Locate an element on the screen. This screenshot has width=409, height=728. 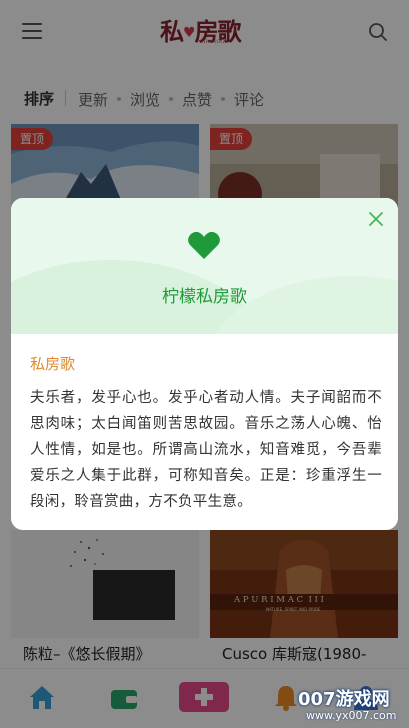
dialog-title: 柠檬私房歌 is located at coordinates (204, 297).